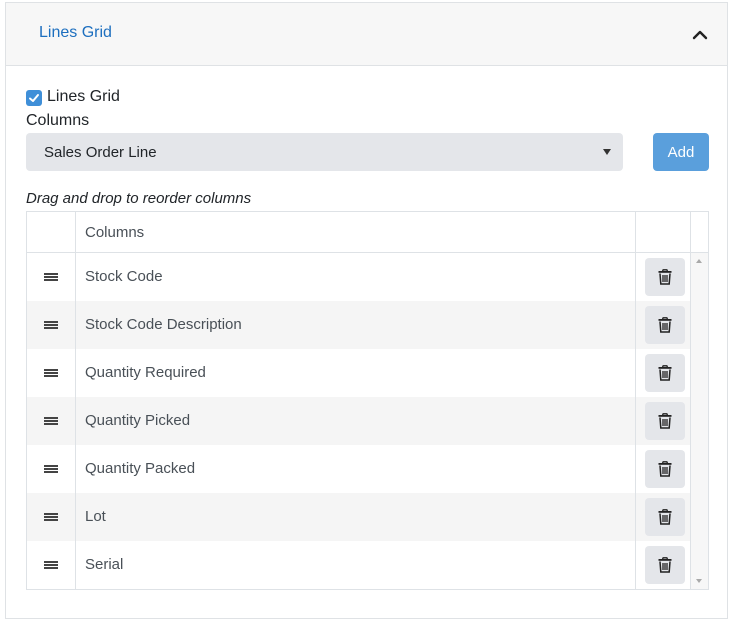 This screenshot has height=621, width=734. I want to click on table-row: Lot, so click(358, 517).